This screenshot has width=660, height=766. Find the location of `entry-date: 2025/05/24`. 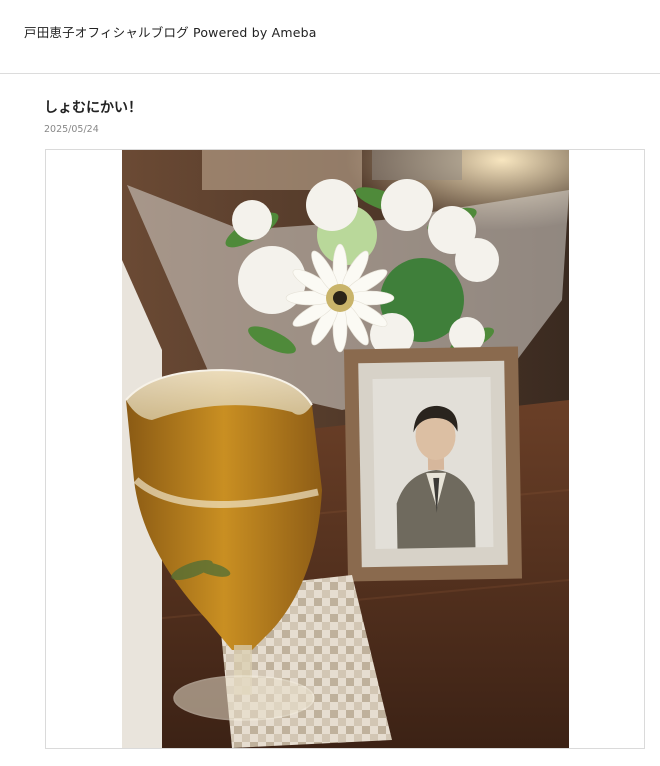

entry-date: 2025/05/24 is located at coordinates (71, 129).